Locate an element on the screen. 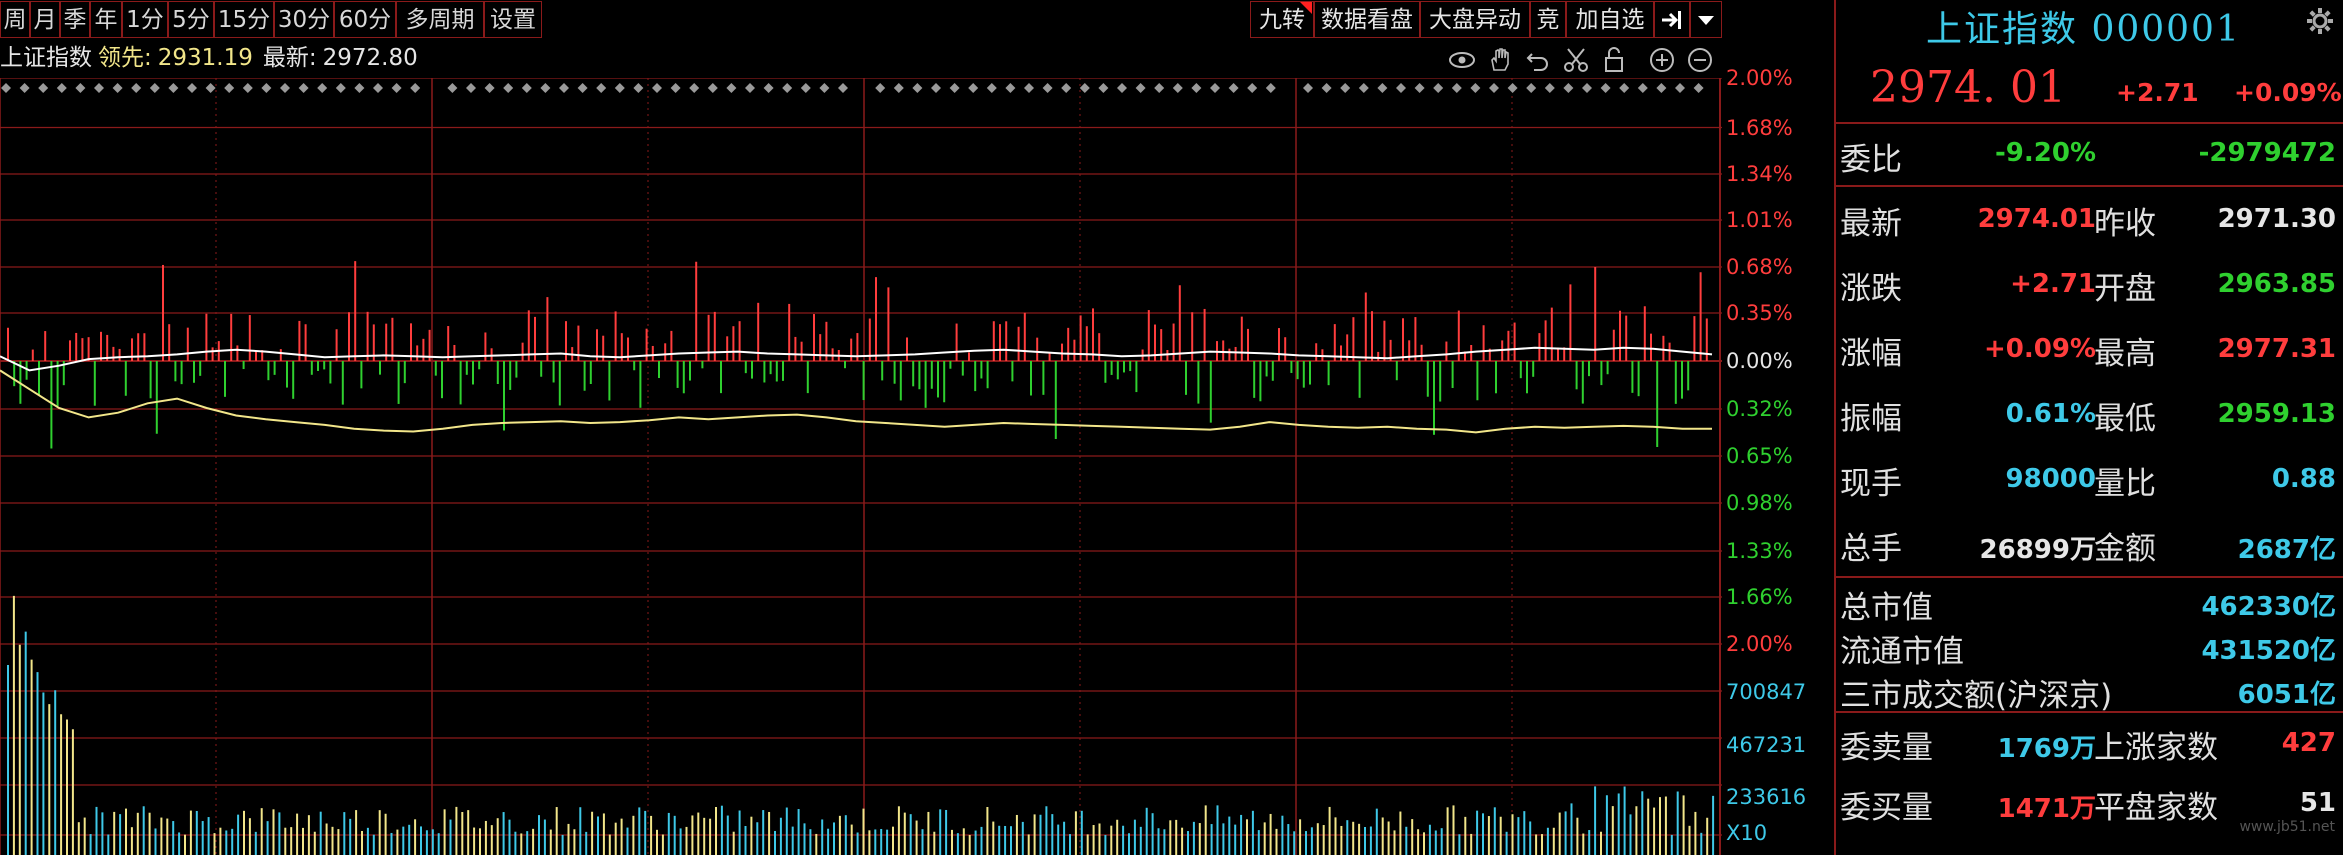 Image resolution: width=2343 pixels, height=855 pixels. price-axis-label: 0.00% is located at coordinates (1759, 361).